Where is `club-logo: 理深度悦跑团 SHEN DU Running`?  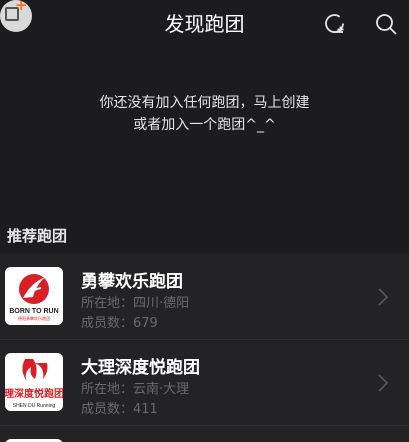 club-logo: 理深度悦跑团 SHEN DU Running is located at coordinates (34, 382).